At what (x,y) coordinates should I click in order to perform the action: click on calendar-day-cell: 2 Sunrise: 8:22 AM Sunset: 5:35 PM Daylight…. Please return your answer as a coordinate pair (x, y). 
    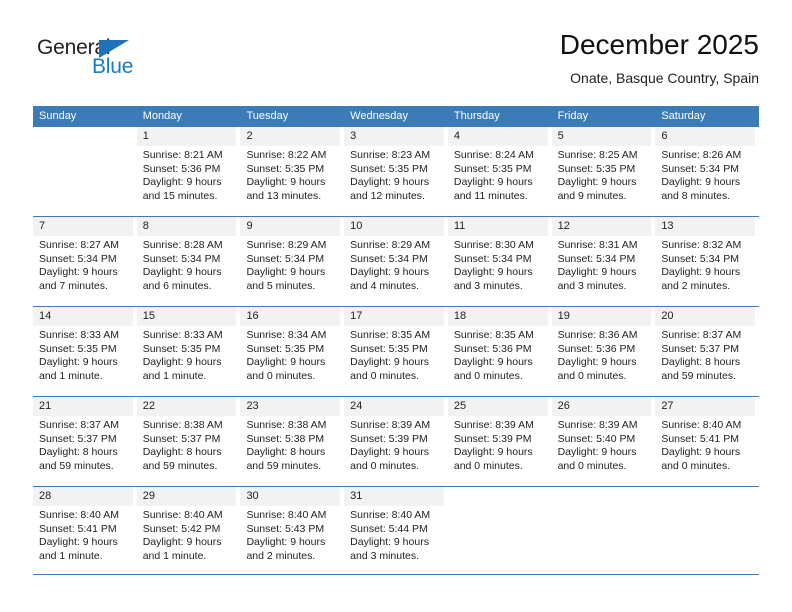
    Looking at the image, I should click on (292, 171).